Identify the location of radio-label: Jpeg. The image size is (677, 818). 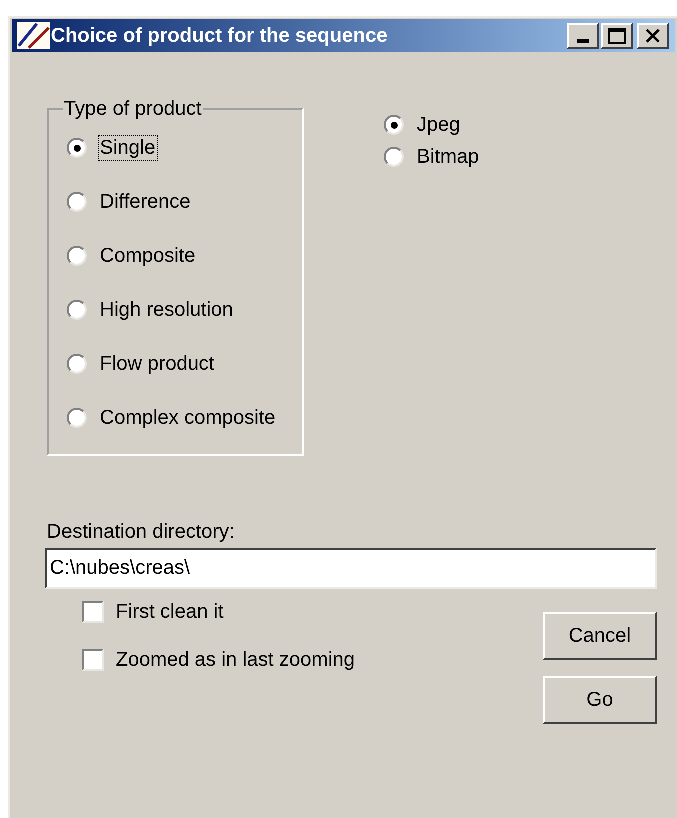
(439, 125).